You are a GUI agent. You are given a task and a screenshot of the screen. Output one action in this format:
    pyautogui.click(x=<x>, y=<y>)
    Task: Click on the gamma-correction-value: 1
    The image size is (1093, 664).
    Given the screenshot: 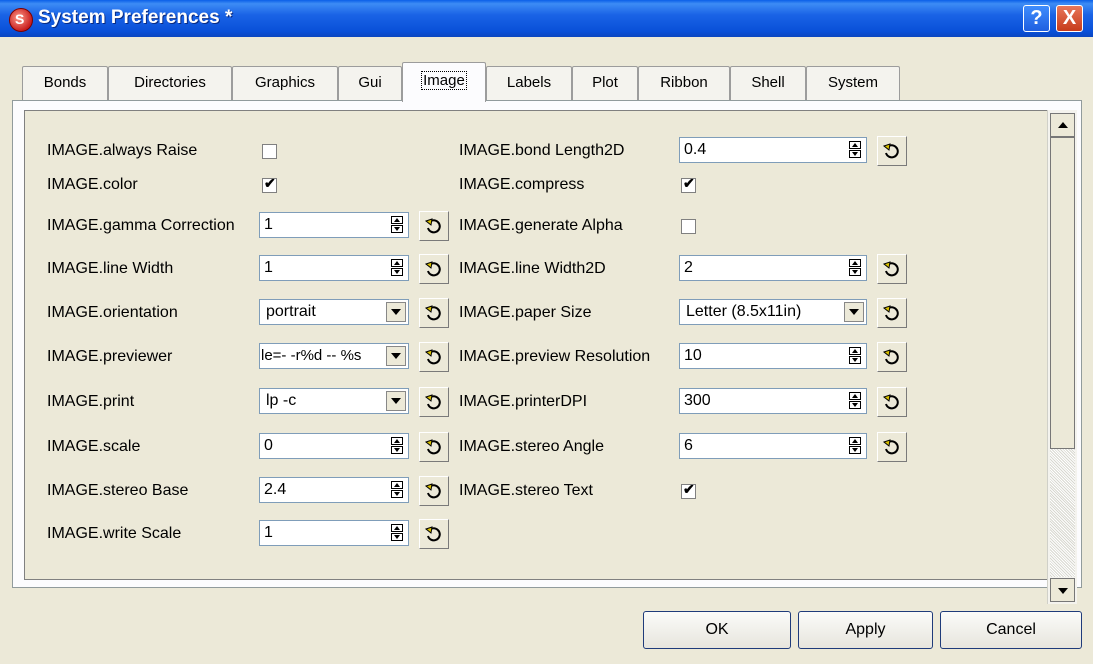 What is the action you would take?
    pyautogui.click(x=268, y=224)
    